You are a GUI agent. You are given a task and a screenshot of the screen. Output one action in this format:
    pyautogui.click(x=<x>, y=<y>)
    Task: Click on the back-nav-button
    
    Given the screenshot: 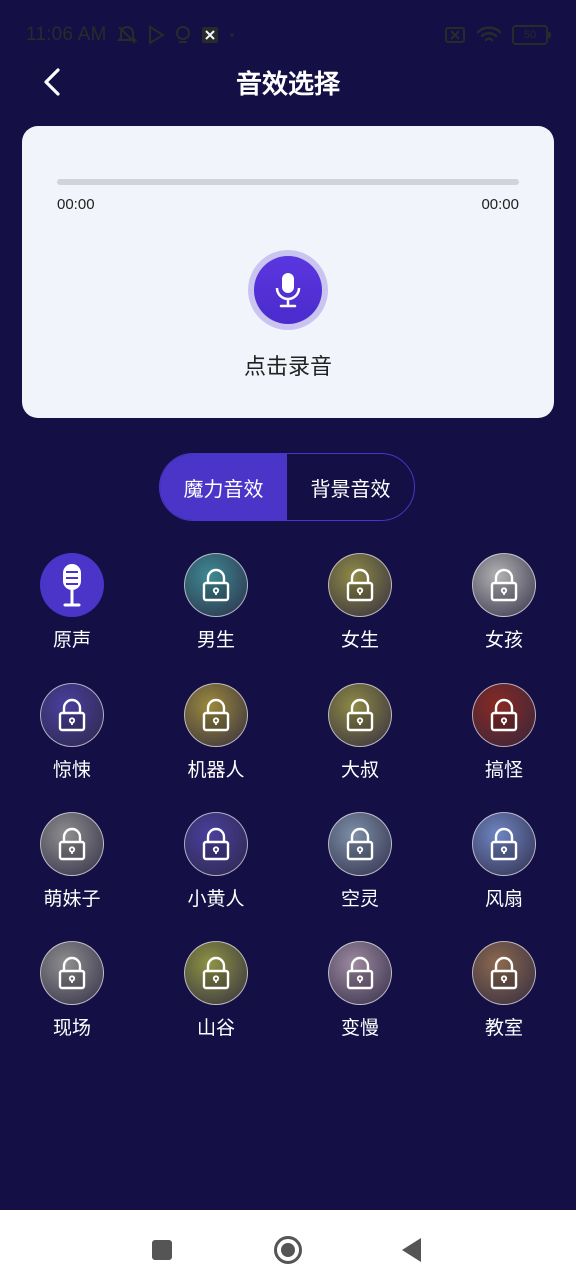 What is the action you would take?
    pyautogui.click(x=412, y=1250)
    